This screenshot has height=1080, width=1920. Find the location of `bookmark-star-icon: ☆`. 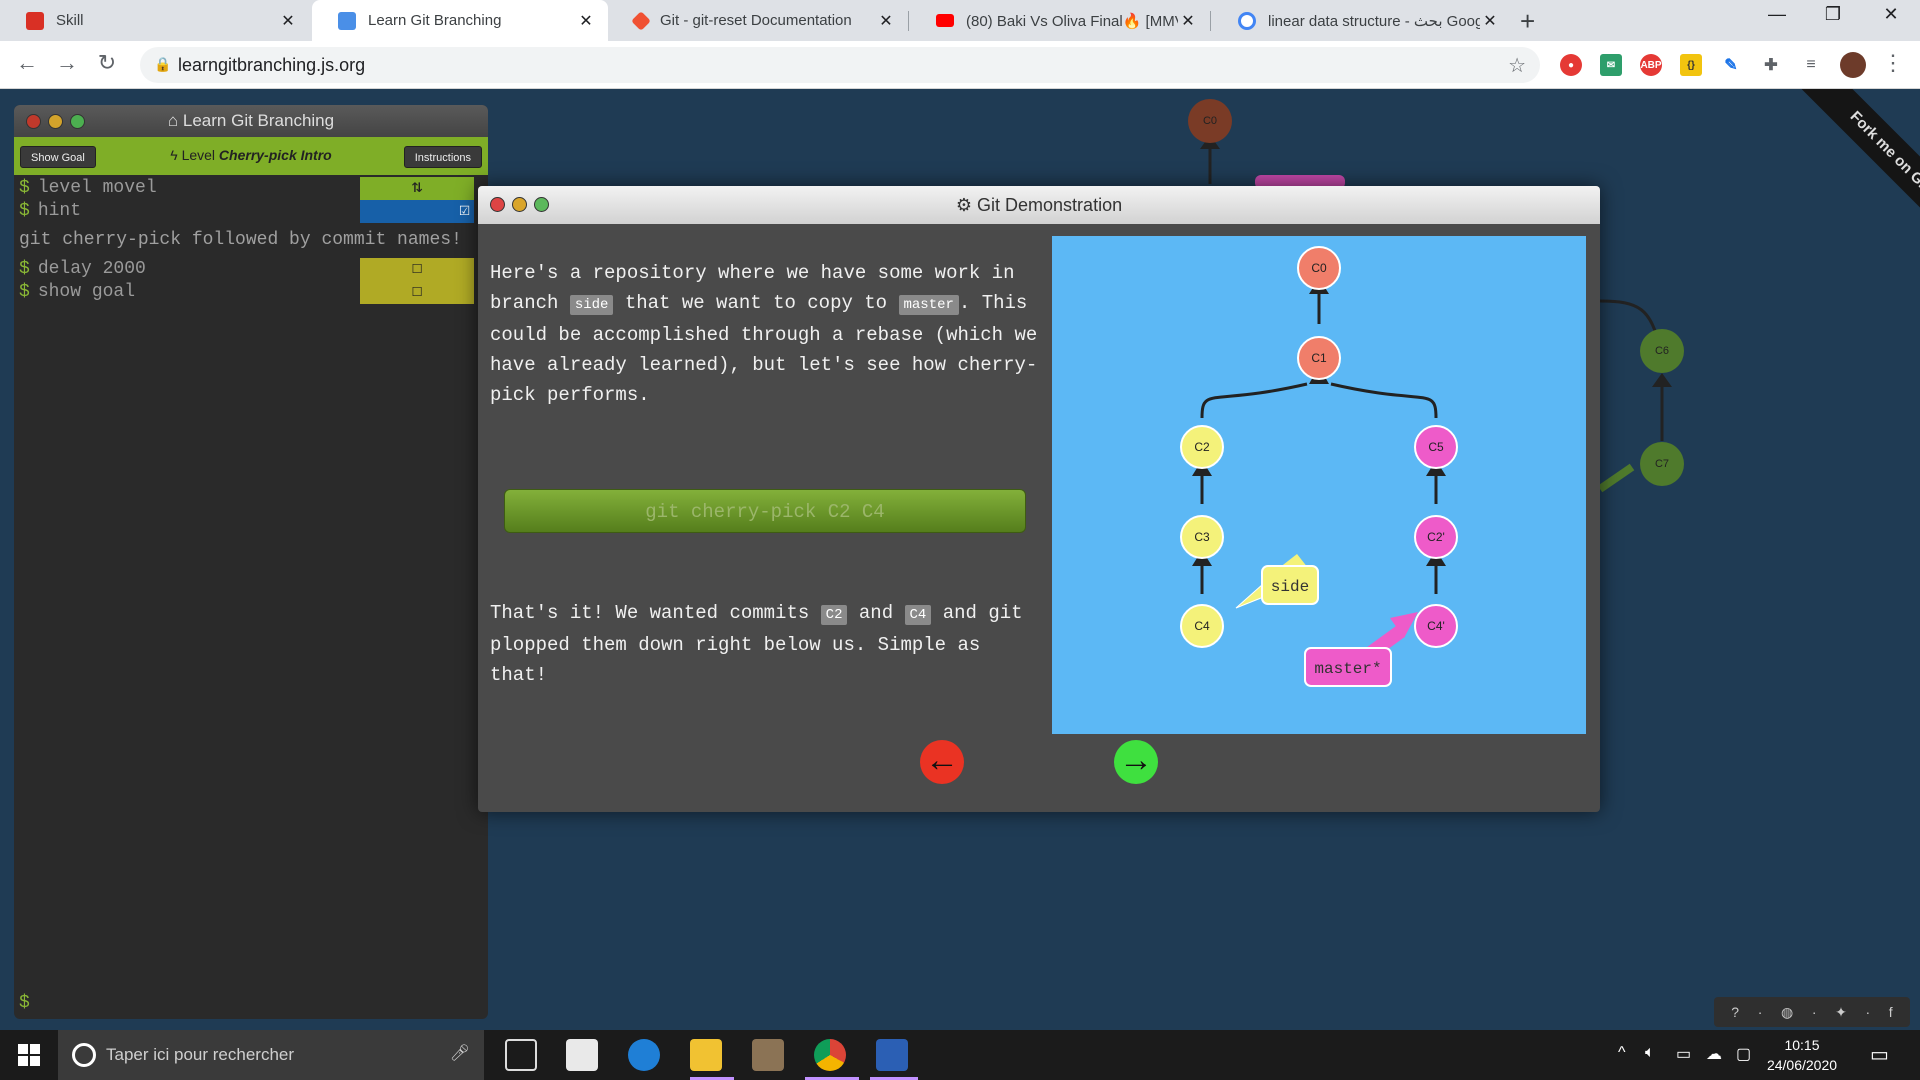

bookmark-star-icon: ☆ is located at coordinates (1517, 65).